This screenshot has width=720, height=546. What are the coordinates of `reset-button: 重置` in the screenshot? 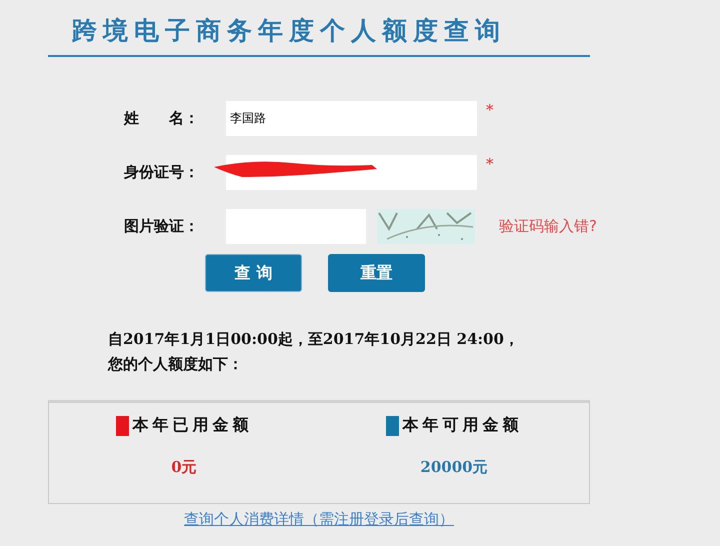 It's located at (376, 273).